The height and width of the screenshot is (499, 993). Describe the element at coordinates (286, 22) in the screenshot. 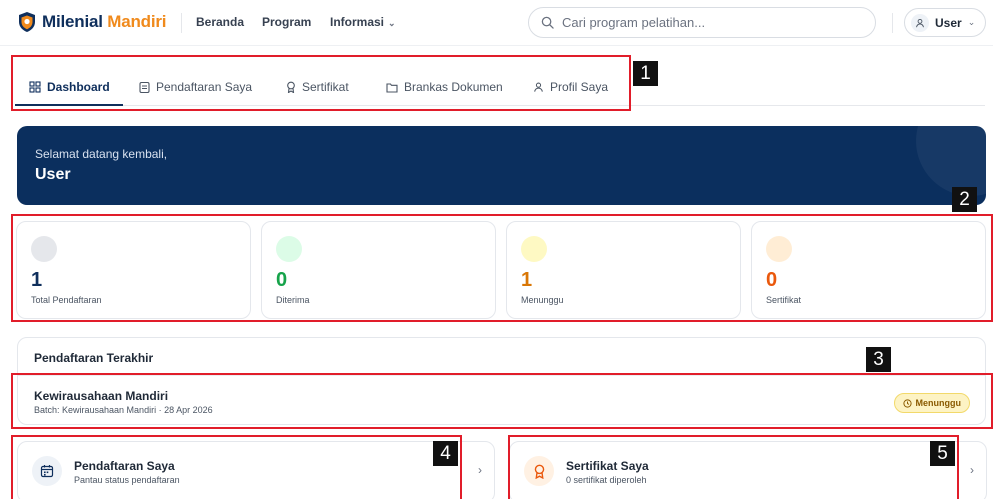

I see `nav-link-program: Program` at that location.